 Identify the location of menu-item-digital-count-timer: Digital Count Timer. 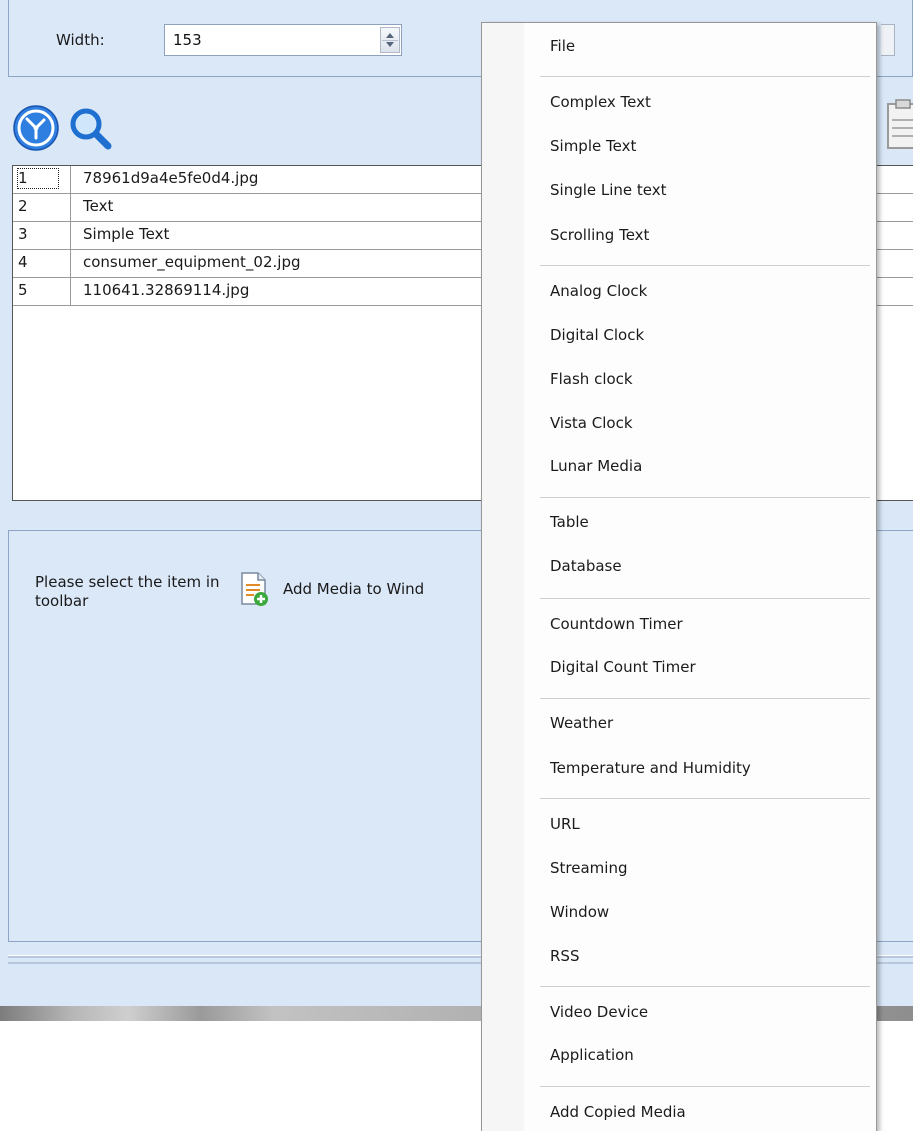
(623, 667).